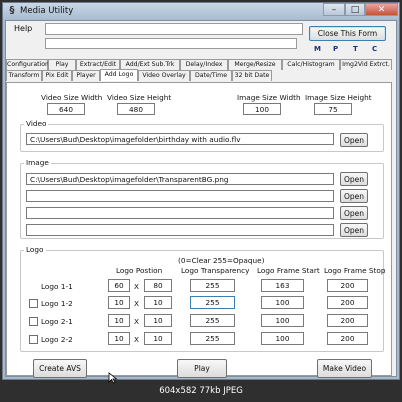  Describe the element at coordinates (158, 320) in the screenshot. I see `logo-2-1-y-field: 10` at that location.